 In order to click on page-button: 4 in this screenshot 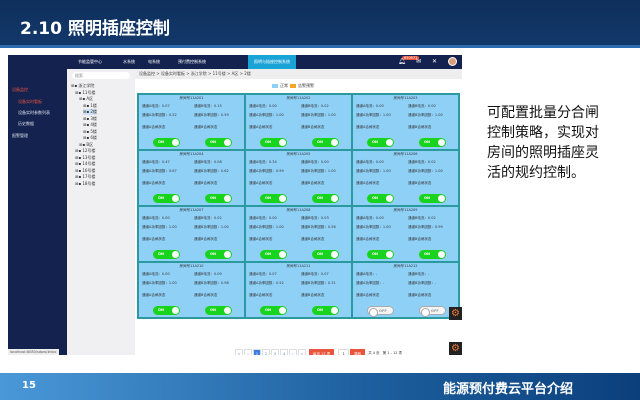, I will do `click(284, 352)`.